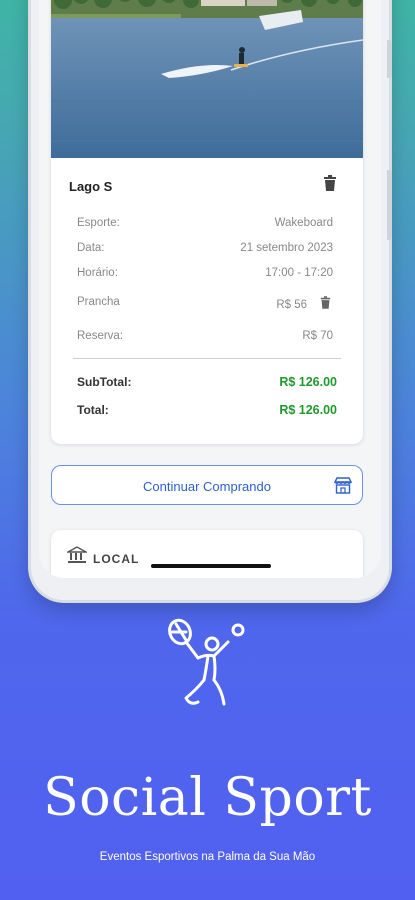  I want to click on home-indicator, so click(211, 566).